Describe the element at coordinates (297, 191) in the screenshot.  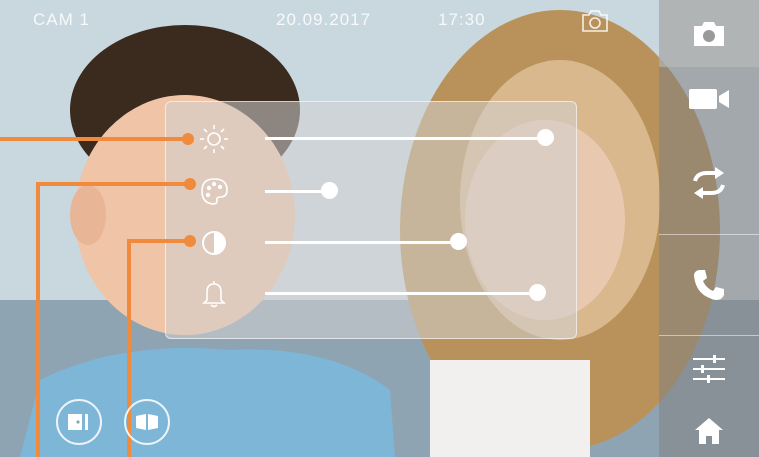
I see `color-fill` at that location.